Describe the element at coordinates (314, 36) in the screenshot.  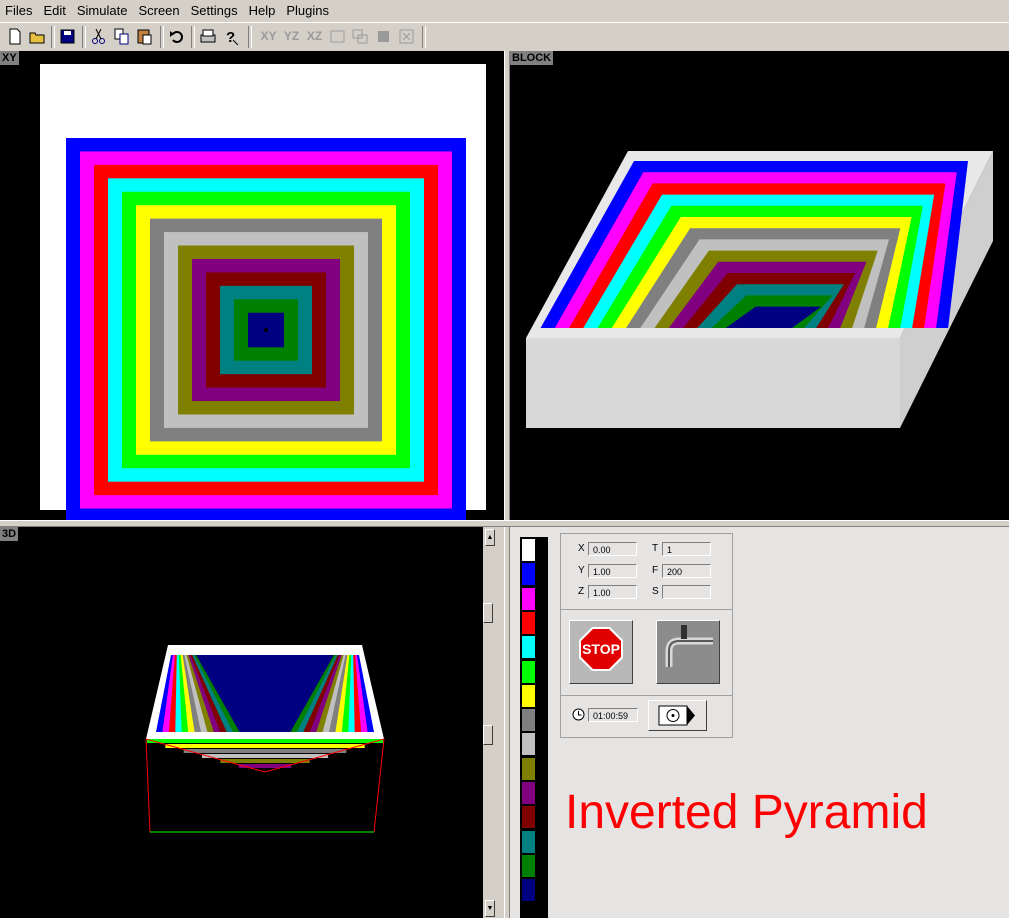
I see `view-xz-button: XZ` at that location.